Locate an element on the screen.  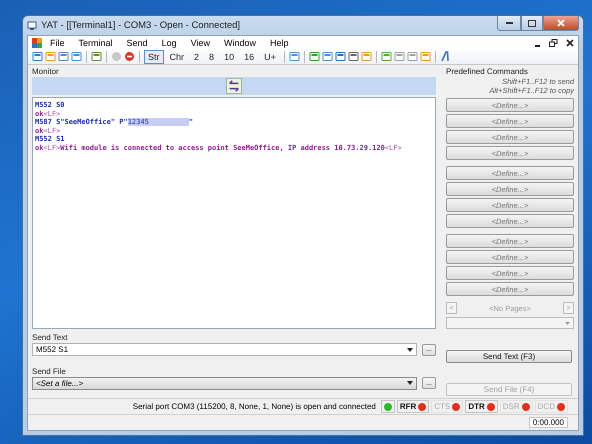
signal-indicator: RFR is located at coordinates (413, 406).